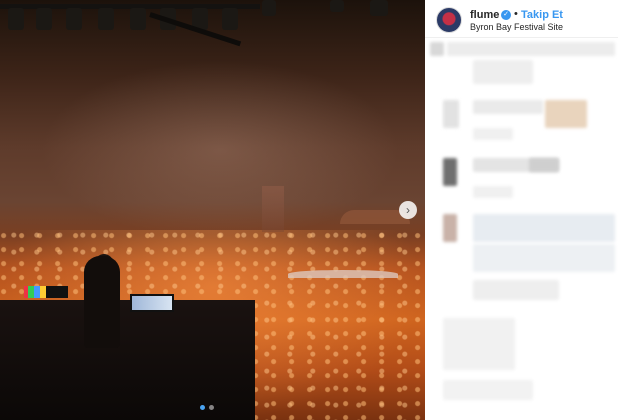 This screenshot has width=618, height=420. Describe the element at coordinates (506, 15) in the screenshot. I see `verified-badge-icon: ✓` at that location.